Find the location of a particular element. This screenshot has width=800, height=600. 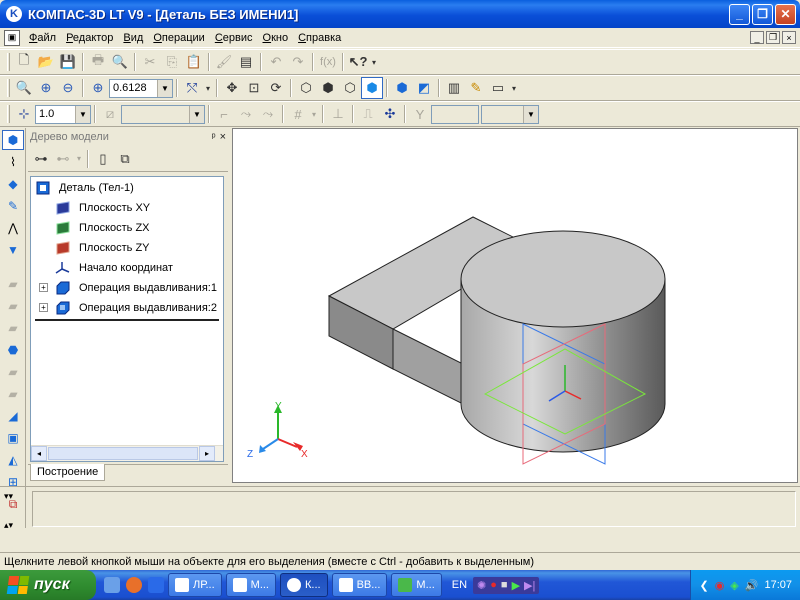

tree-item-extrude-1: Операция выдавливания:1 is located at coordinates (136, 288).